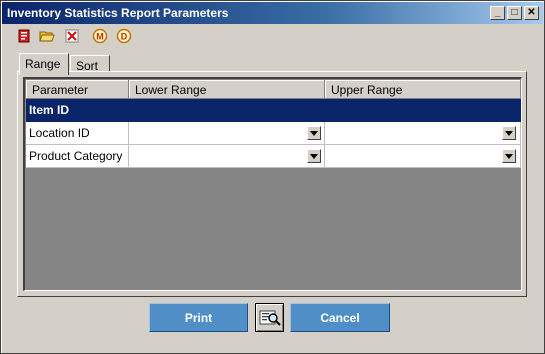  What do you see at coordinates (340, 317) in the screenshot?
I see `cancel-button: Cancel` at bounding box center [340, 317].